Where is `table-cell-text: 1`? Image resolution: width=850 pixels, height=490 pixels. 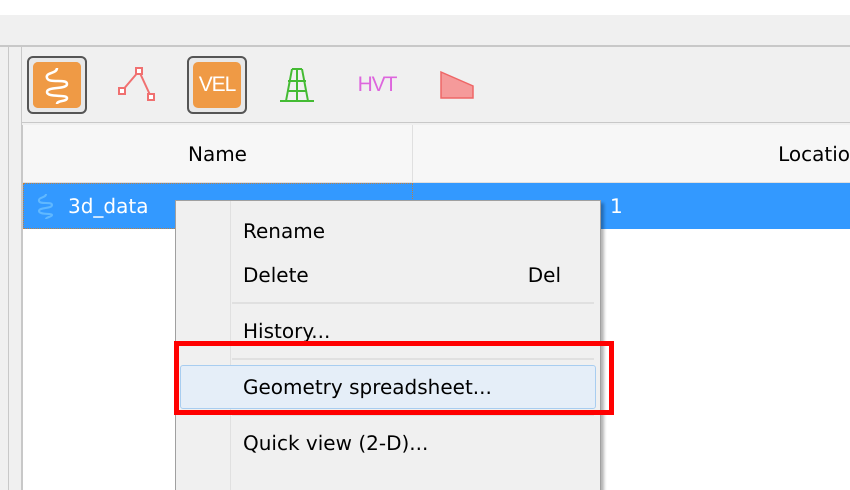 table-cell-text: 1 is located at coordinates (616, 206).